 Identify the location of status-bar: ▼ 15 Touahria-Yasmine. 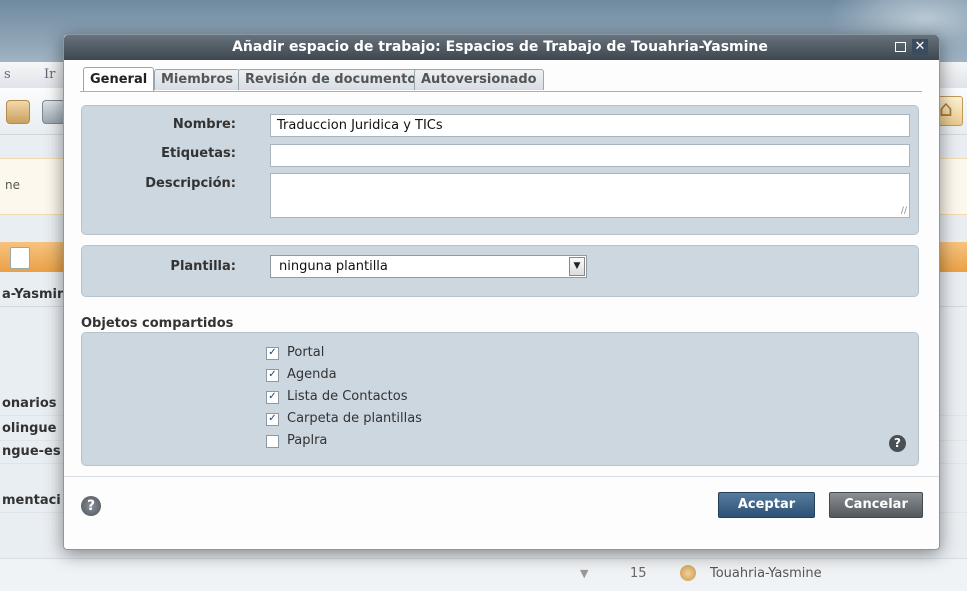
(483, 574).